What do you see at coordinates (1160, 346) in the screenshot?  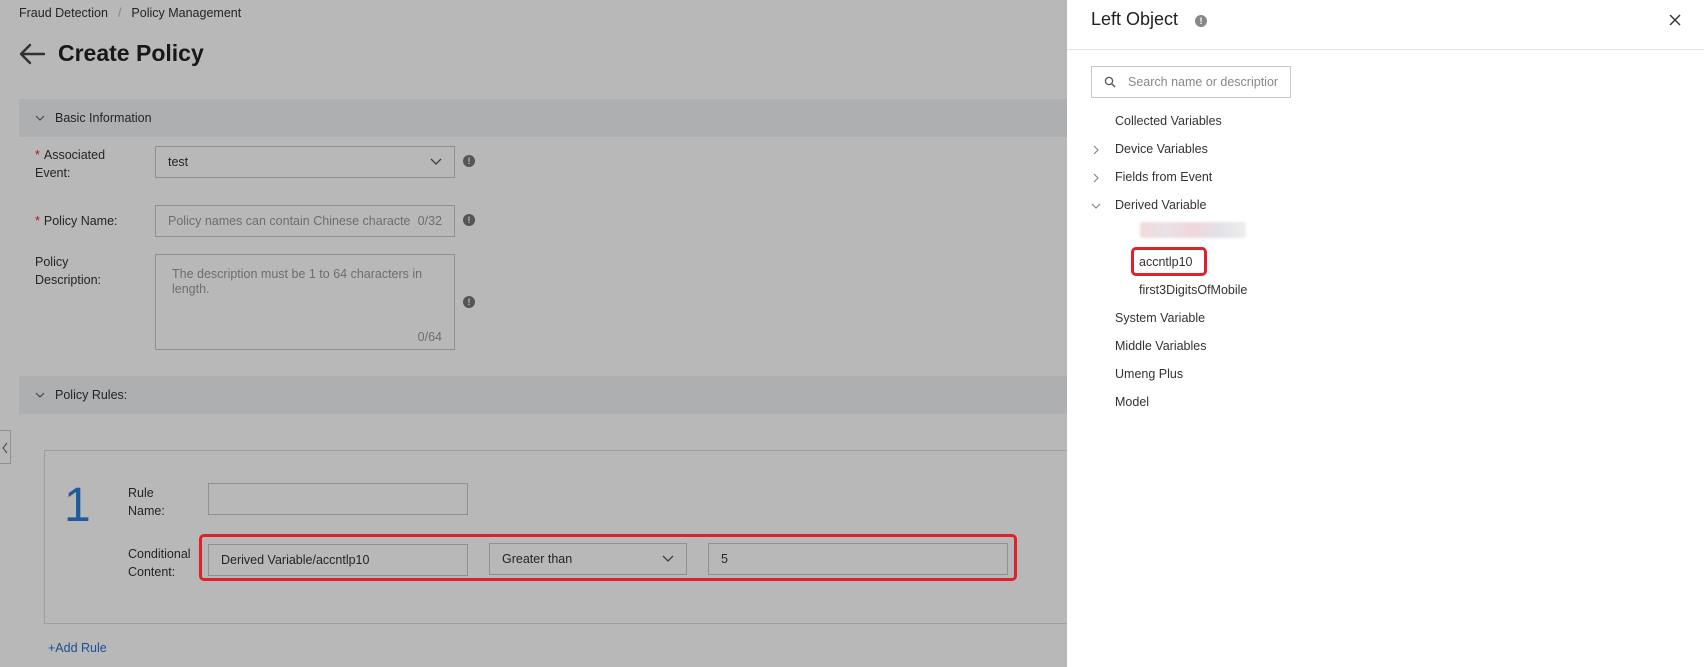 I see `tree-item-middle-variables: Middle Variables` at bounding box center [1160, 346].